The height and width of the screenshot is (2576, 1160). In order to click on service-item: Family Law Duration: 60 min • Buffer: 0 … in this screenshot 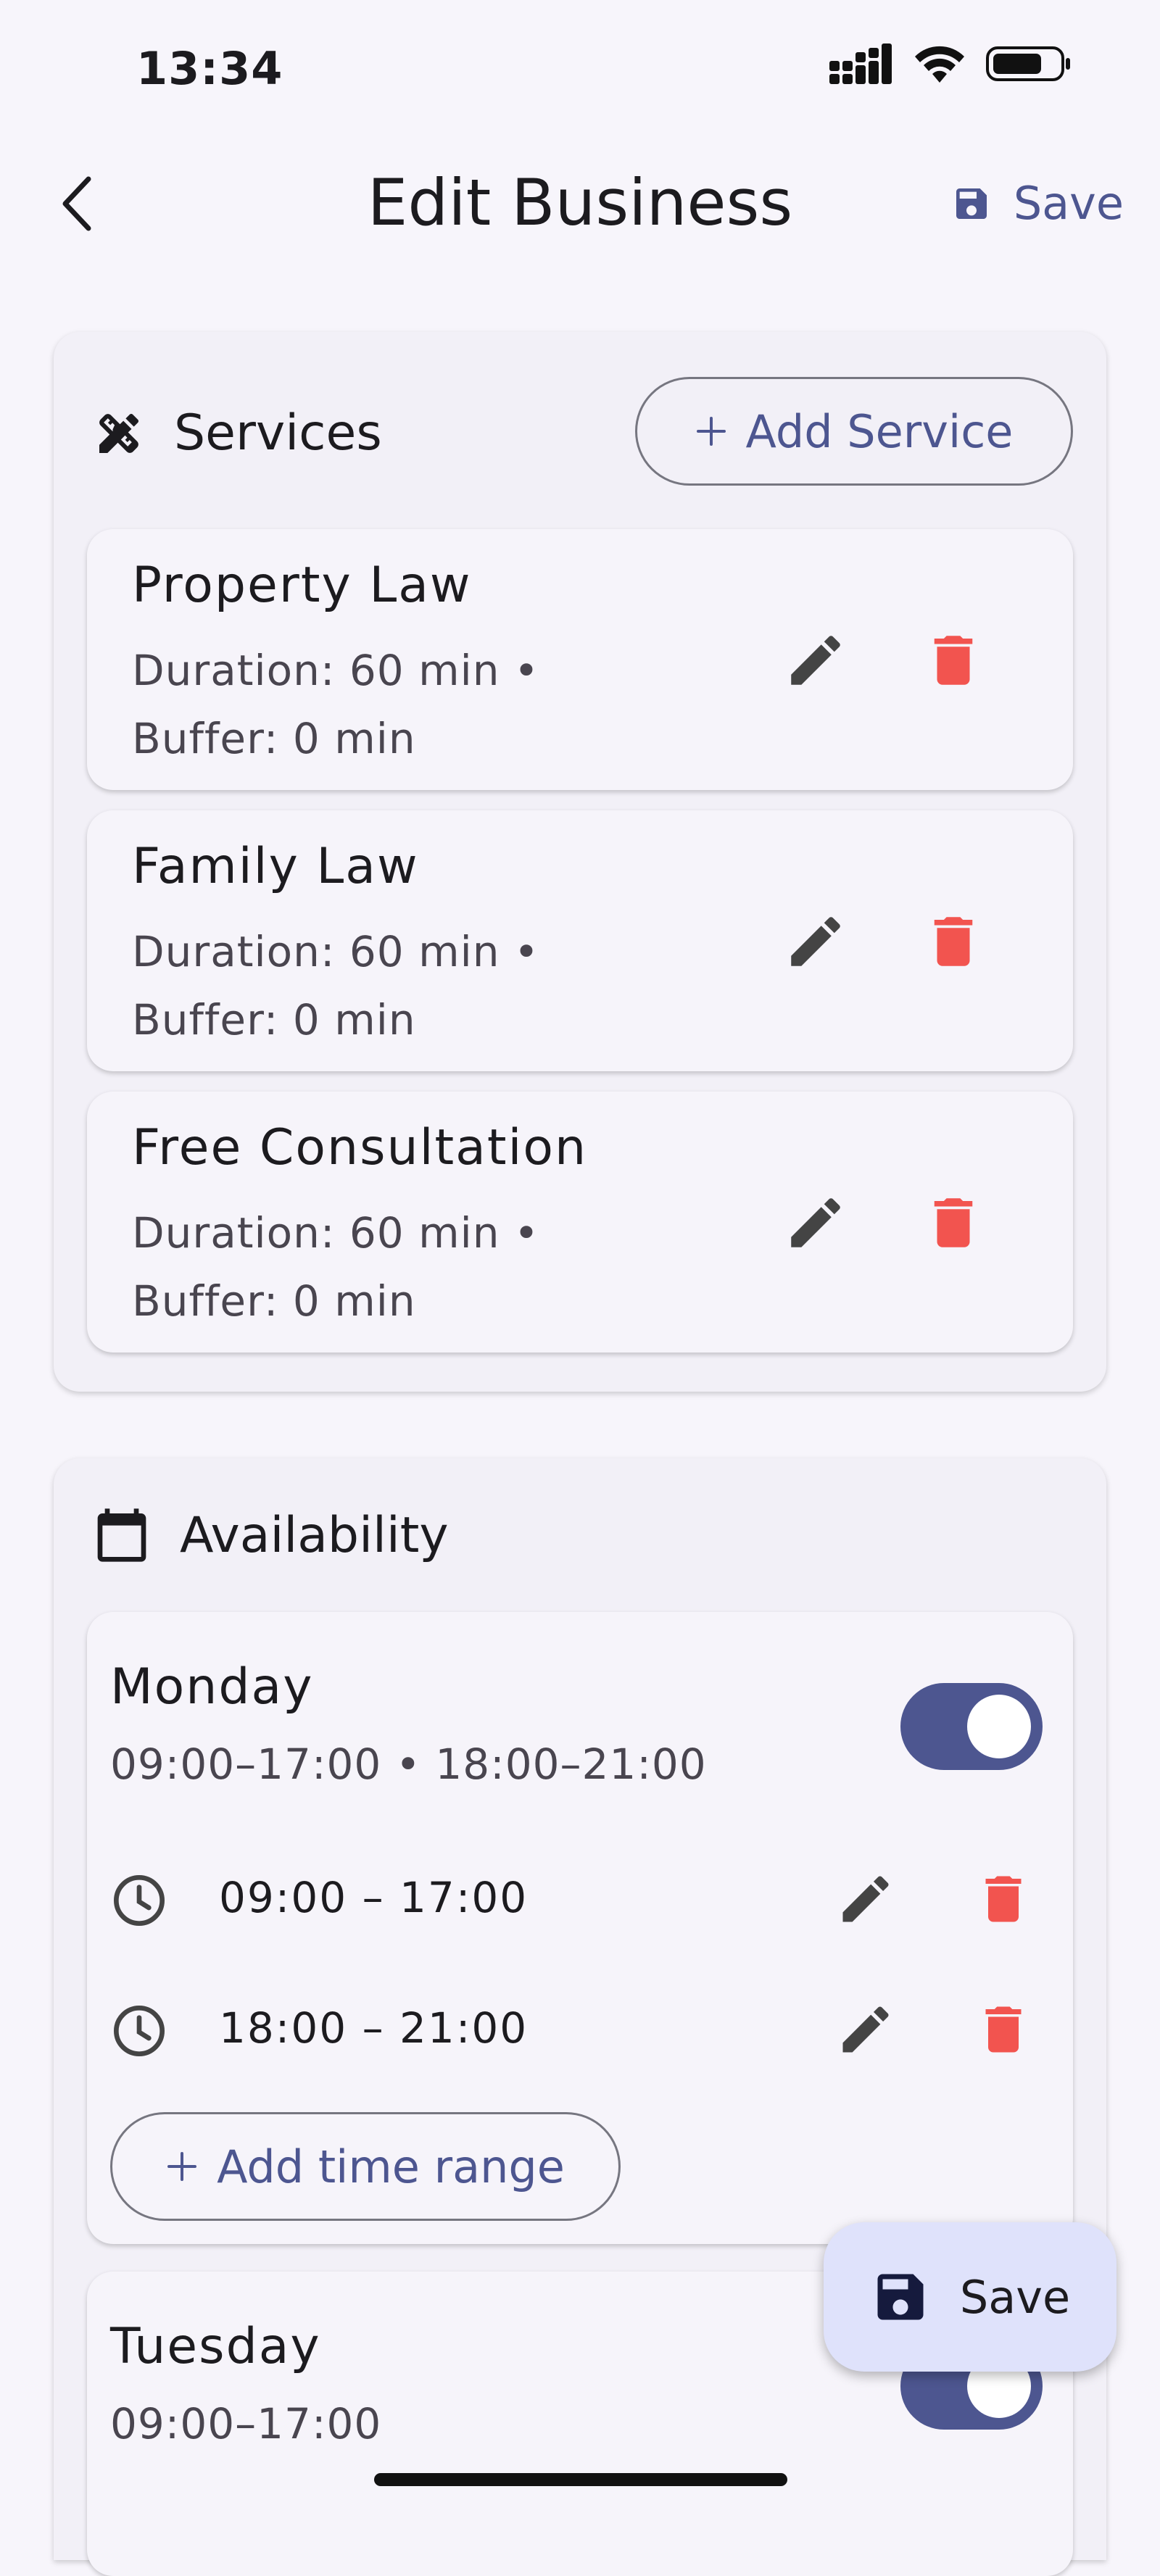, I will do `click(580, 940)`.